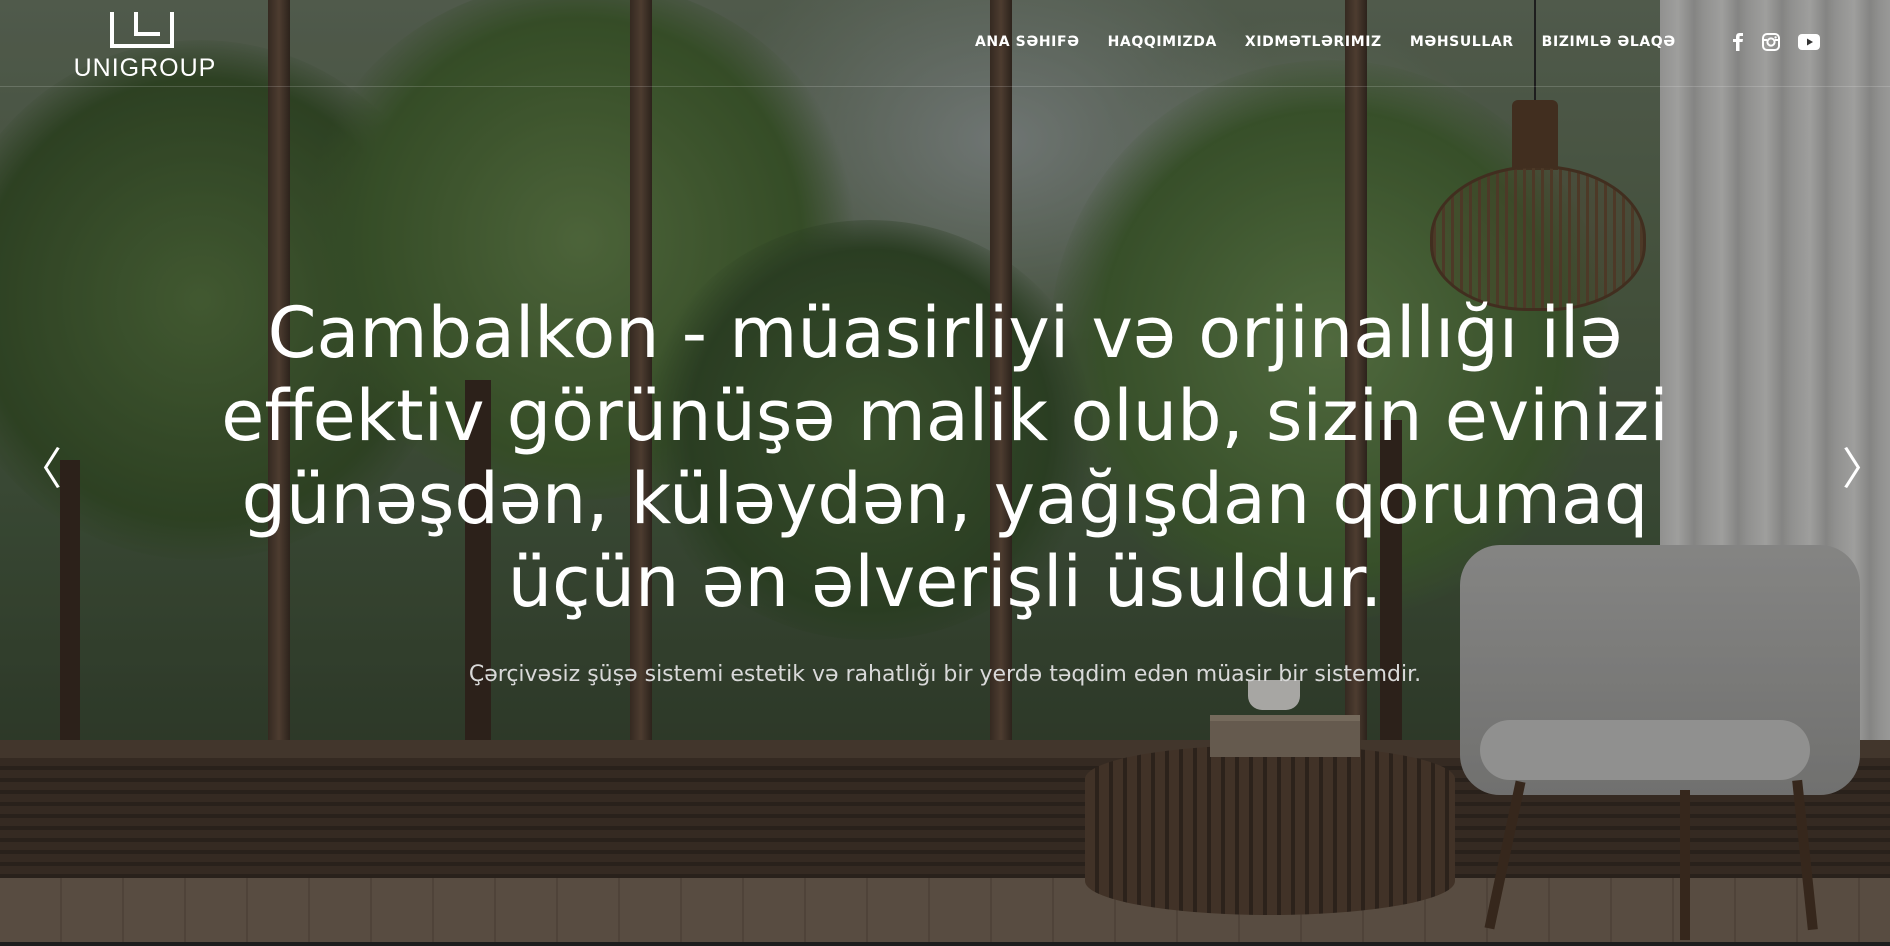  Describe the element at coordinates (1027, 44) in the screenshot. I see `nav-item-home: ANA SƏHIFƏ` at that location.